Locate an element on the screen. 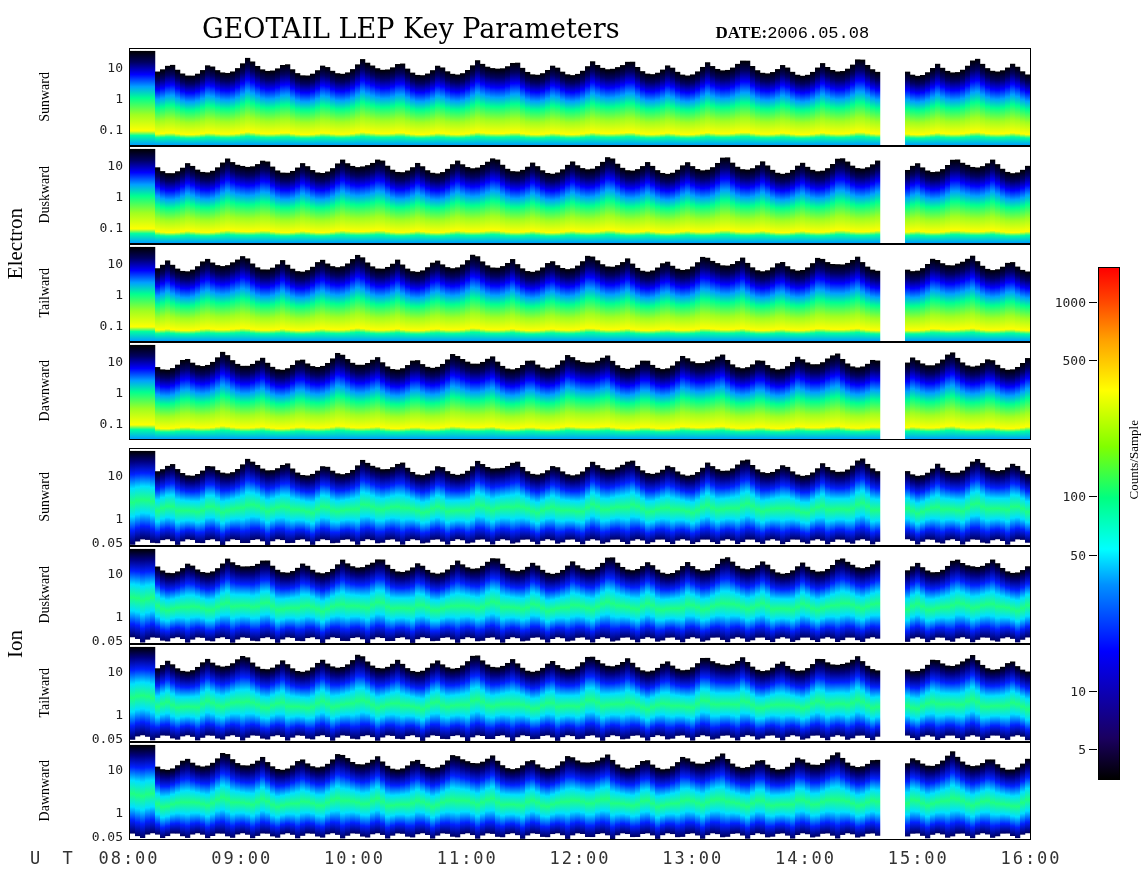 The image size is (1142, 880). tick-label: 100 is located at coordinates (1074, 496).